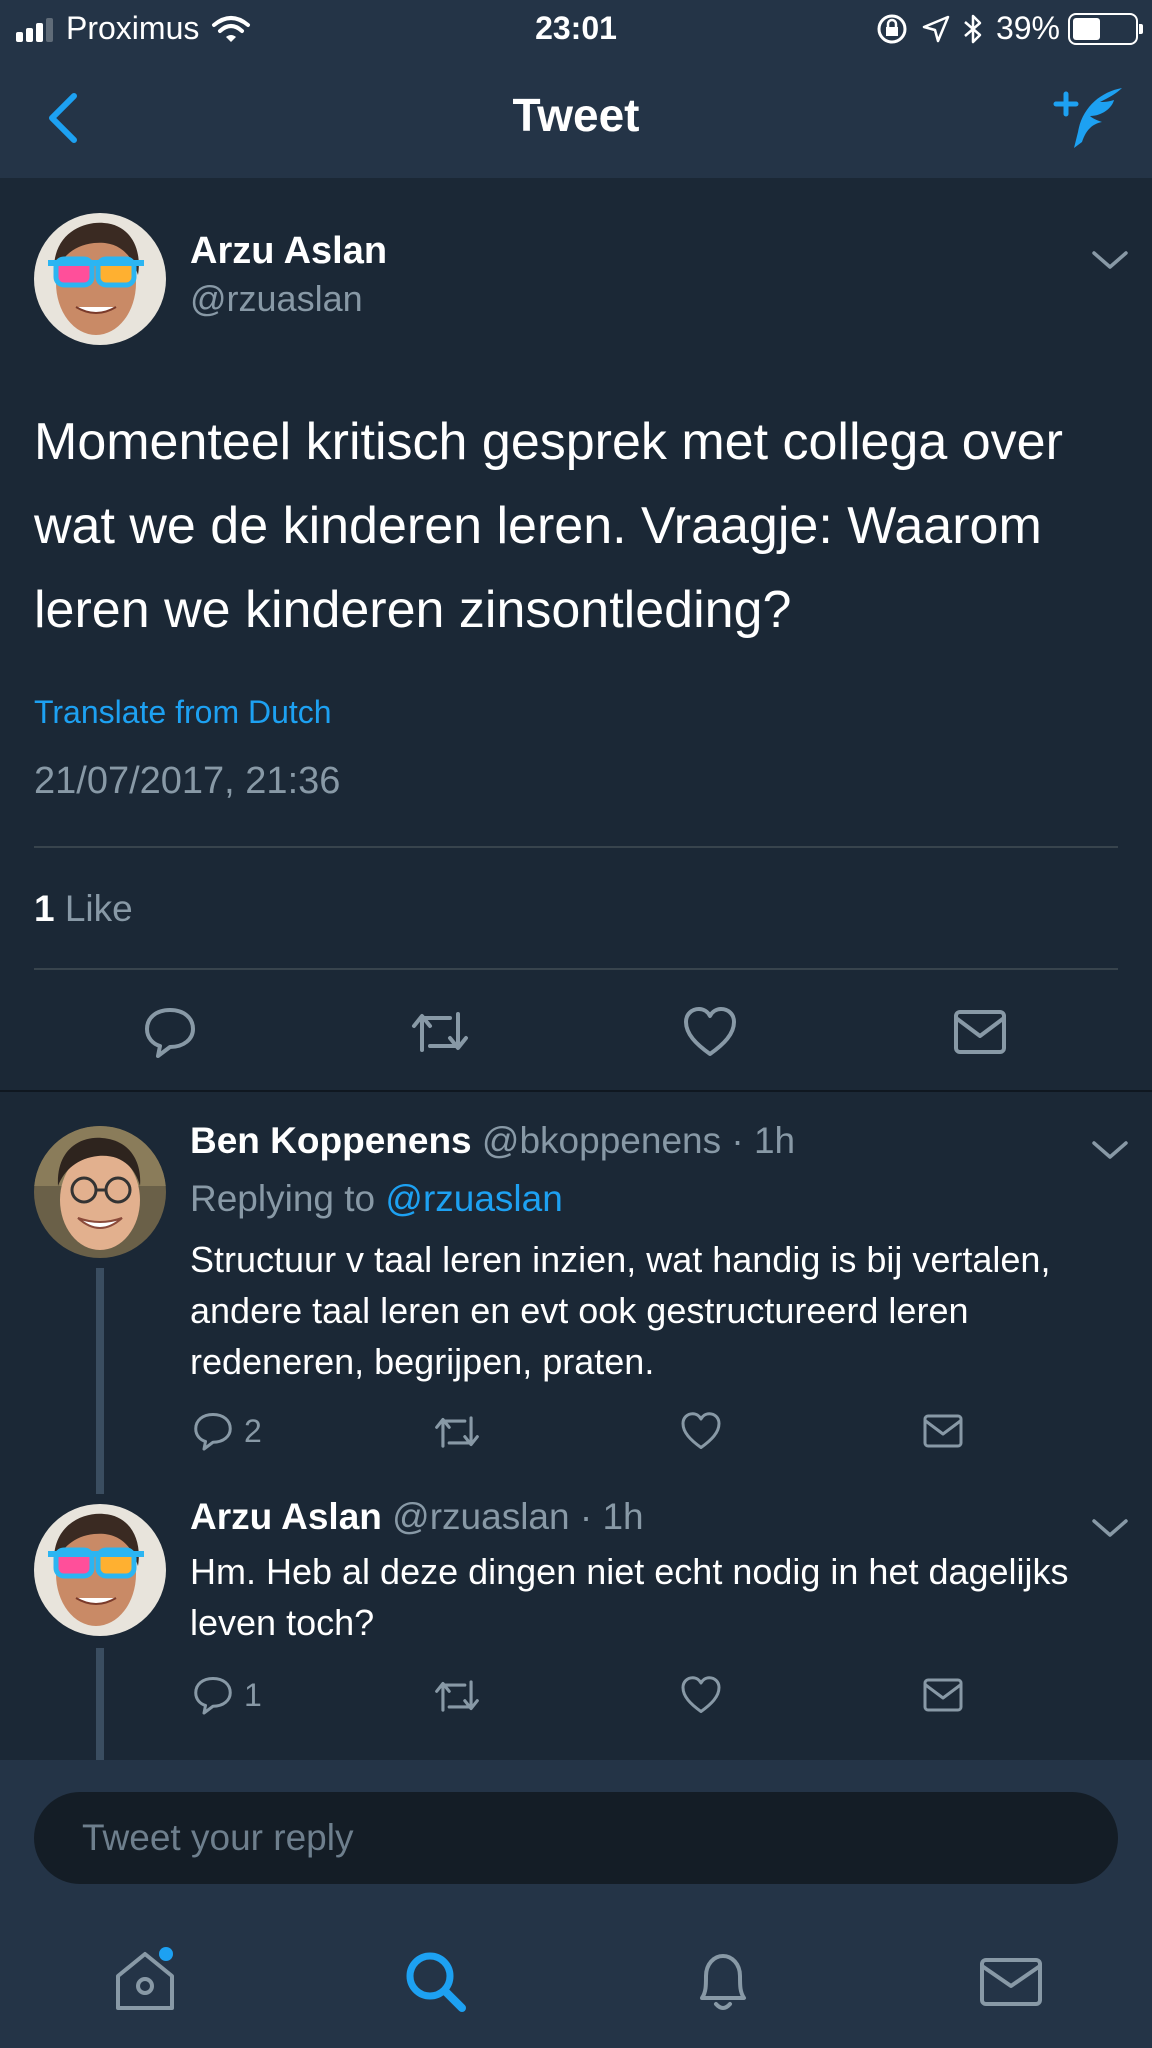  Describe the element at coordinates (331, 1140) in the screenshot. I see `reply-author-name: Ben Koppenens` at that location.